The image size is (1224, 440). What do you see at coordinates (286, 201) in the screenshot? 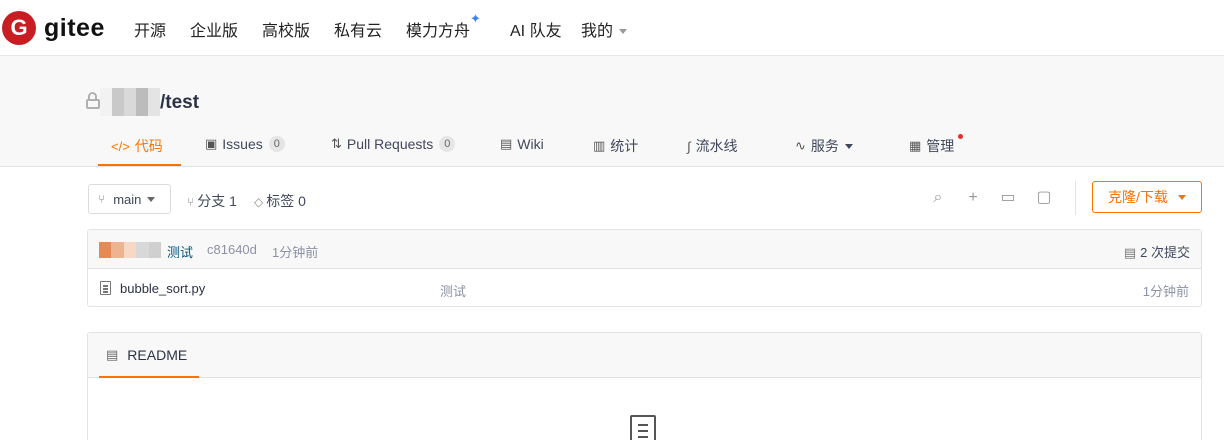
I see `tags-label: 标签 0` at bounding box center [286, 201].